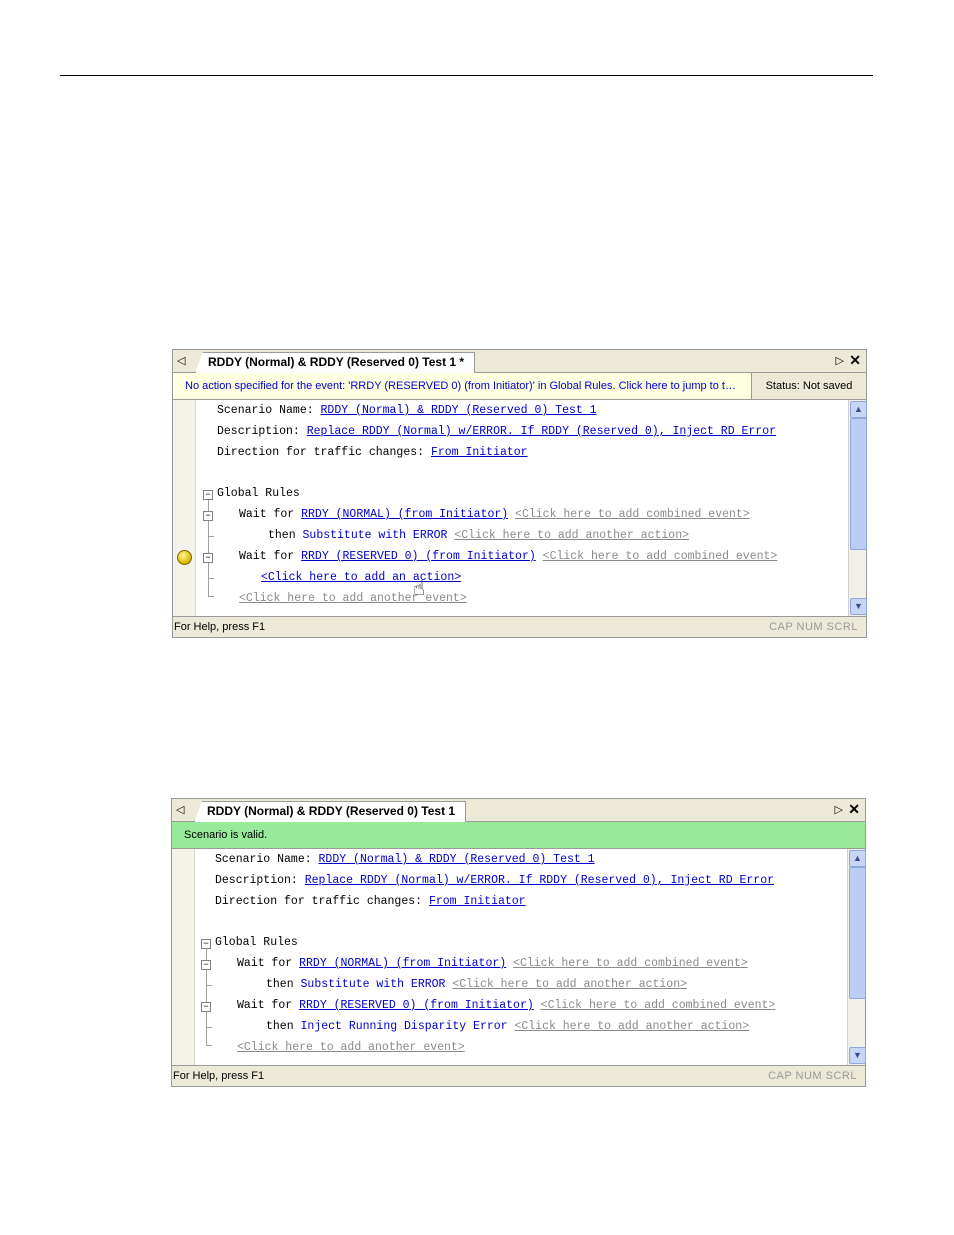 This screenshot has height=1235, width=954. Describe the element at coordinates (361, 577) in the screenshot. I see `add-action-link: <Click here to add an action>` at that location.